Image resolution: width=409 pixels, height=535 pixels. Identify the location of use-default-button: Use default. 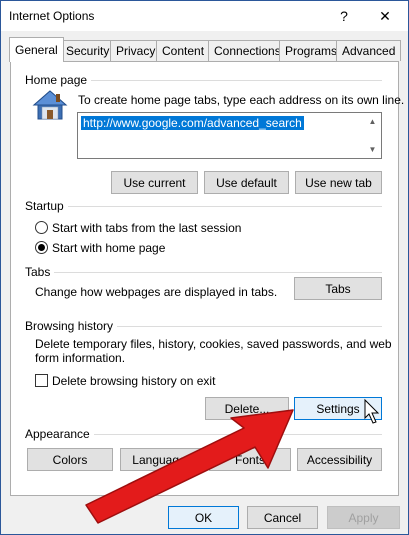
(246, 182).